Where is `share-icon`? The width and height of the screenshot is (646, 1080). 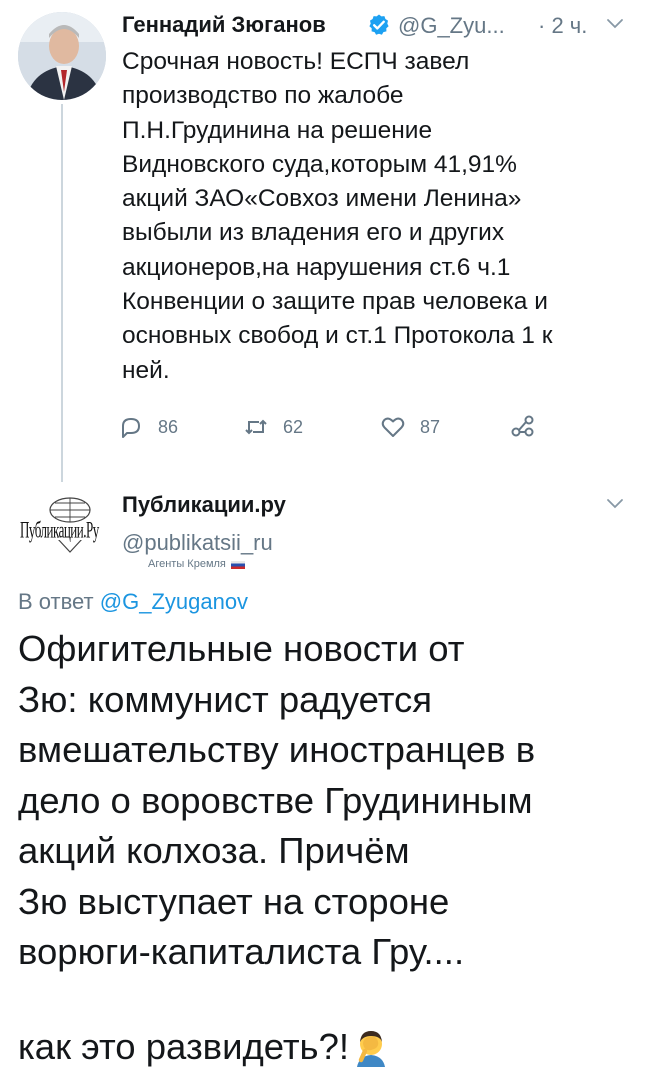 share-icon is located at coordinates (522, 426).